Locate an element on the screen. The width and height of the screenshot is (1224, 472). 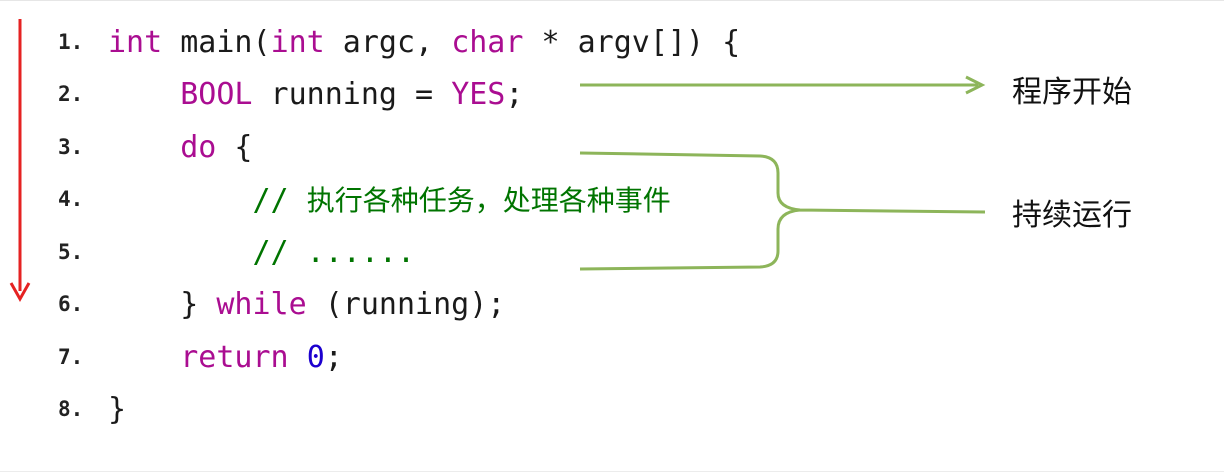
line-number: 4. is located at coordinates (71, 199).